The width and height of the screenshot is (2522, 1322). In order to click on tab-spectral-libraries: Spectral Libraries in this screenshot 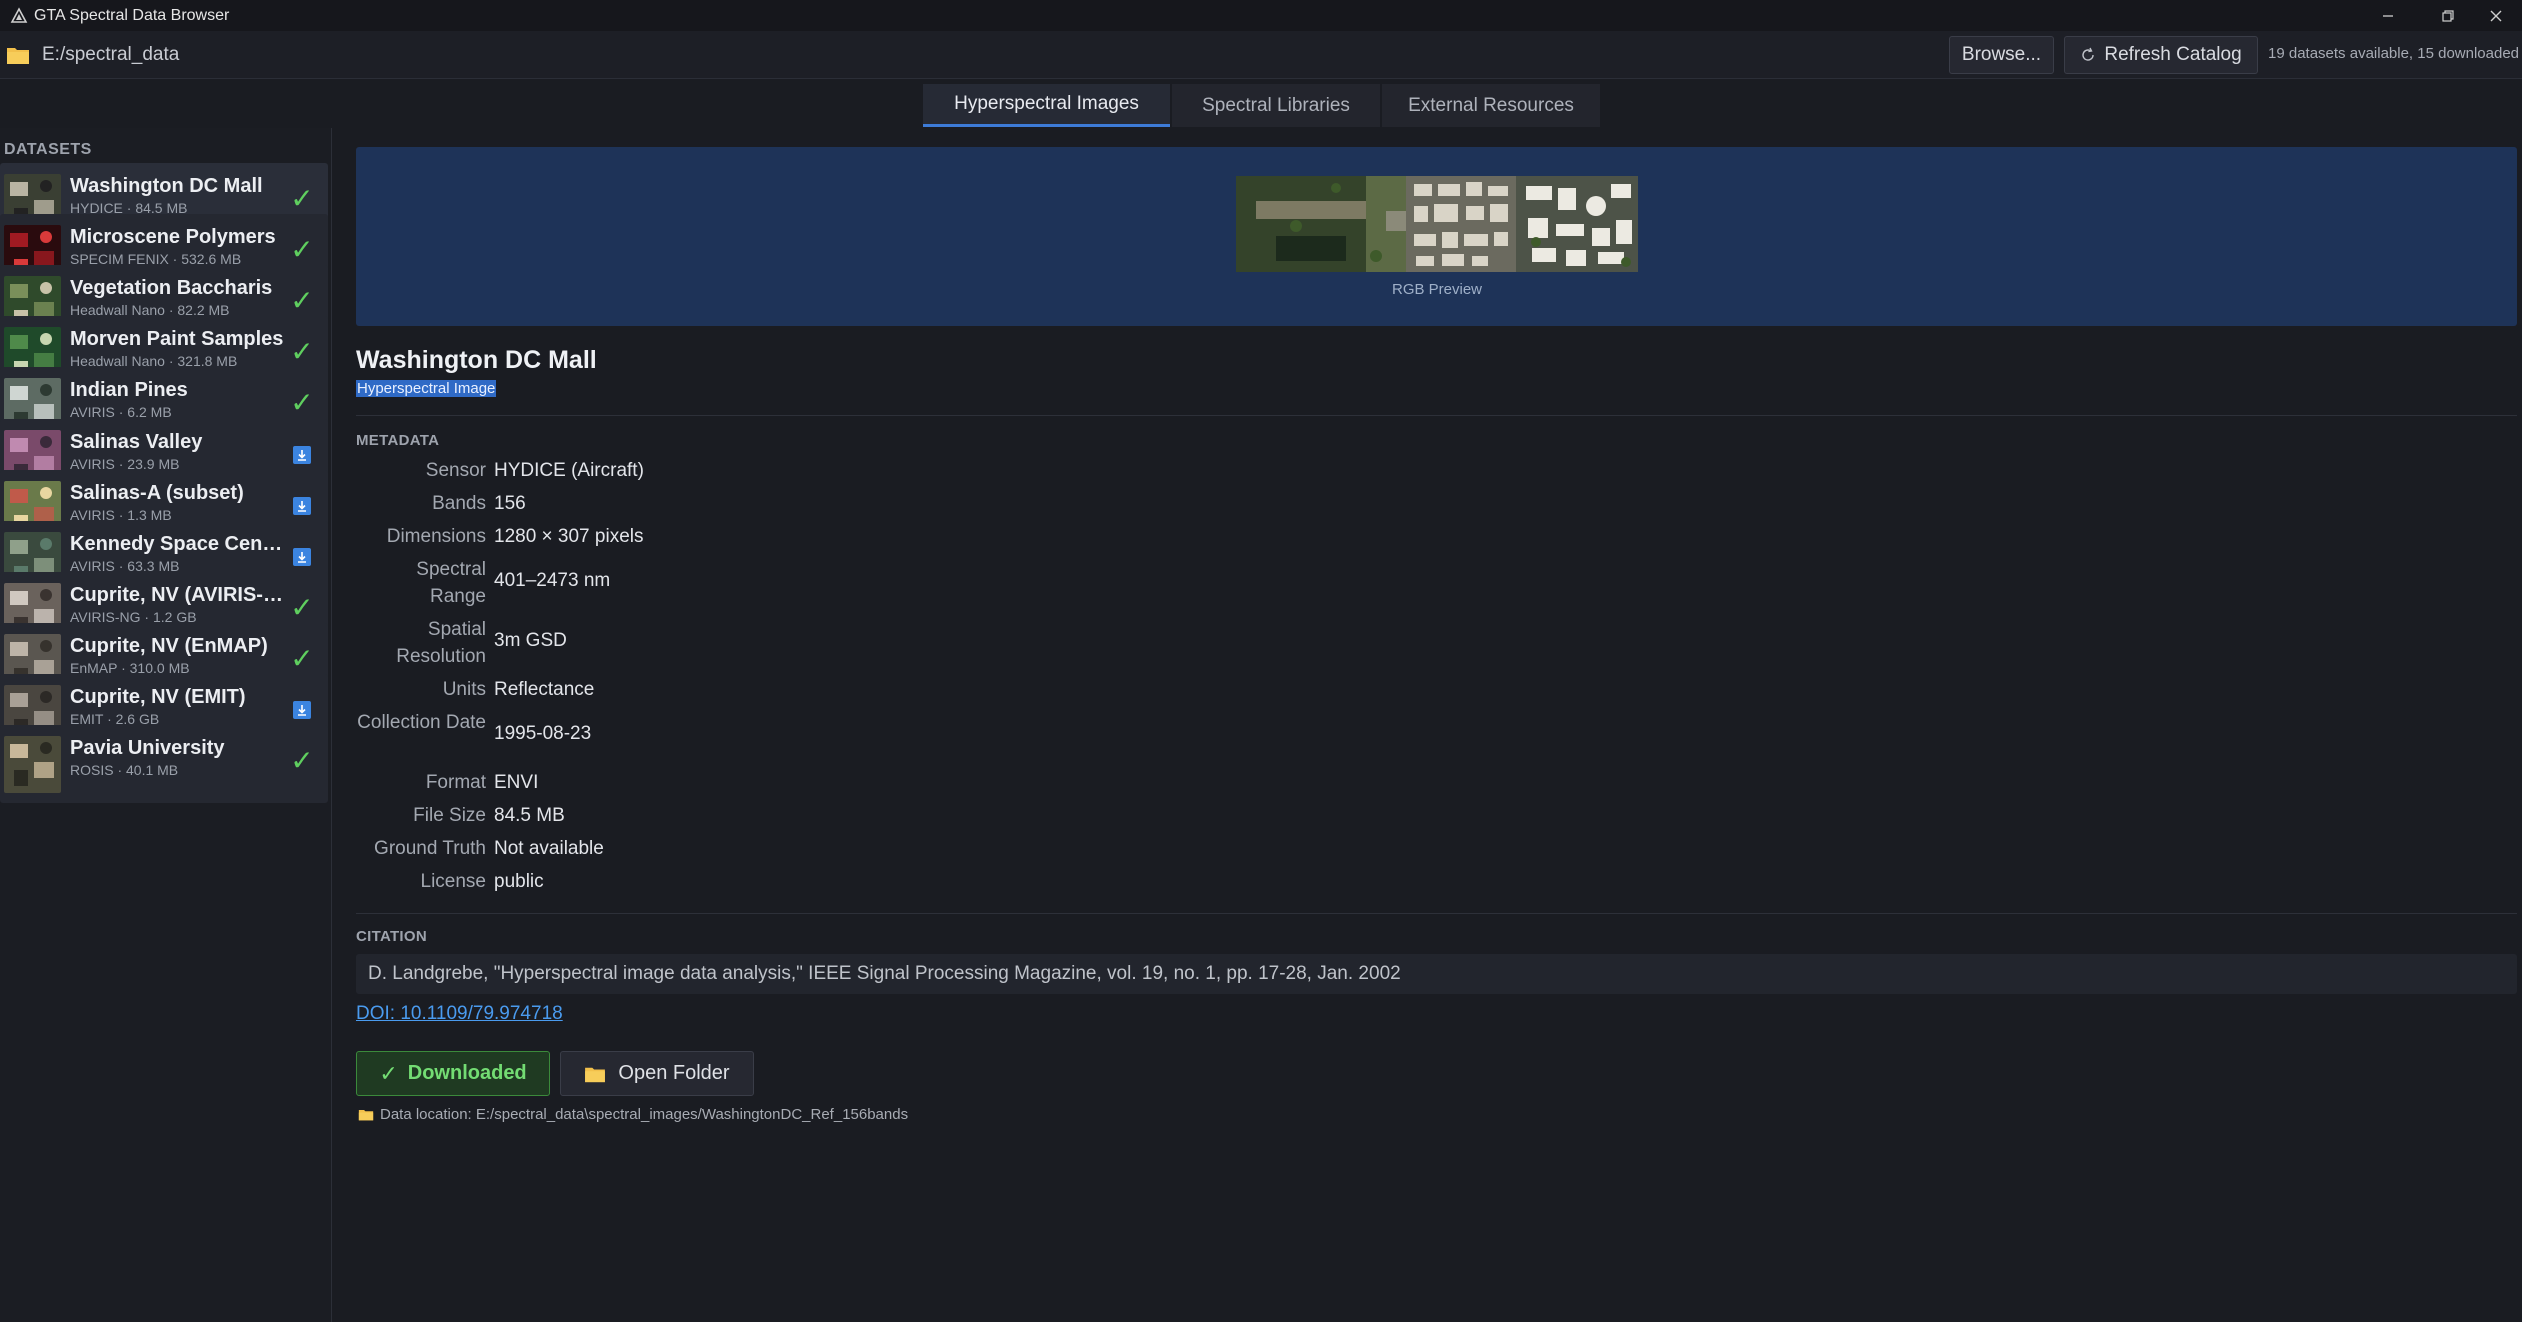, I will do `click(1276, 105)`.